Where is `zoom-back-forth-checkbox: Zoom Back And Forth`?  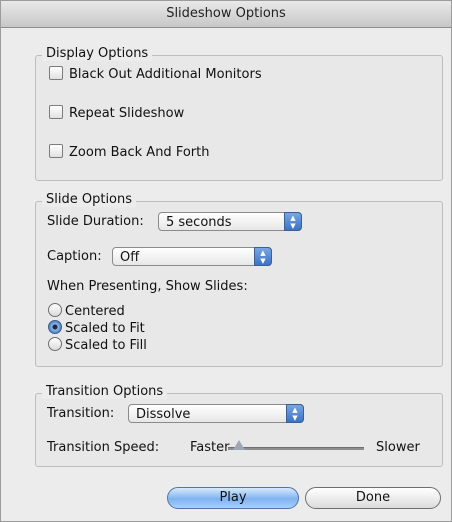 zoom-back-forth-checkbox: Zoom Back And Forth is located at coordinates (129, 153).